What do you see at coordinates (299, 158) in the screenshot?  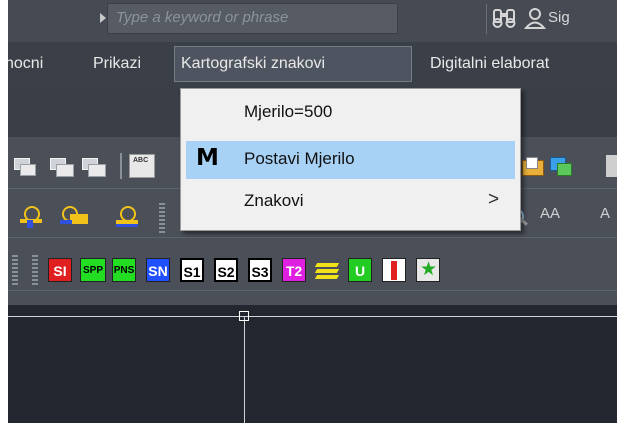 I see `menu-item-label: Postavi Mjerilo` at bounding box center [299, 158].